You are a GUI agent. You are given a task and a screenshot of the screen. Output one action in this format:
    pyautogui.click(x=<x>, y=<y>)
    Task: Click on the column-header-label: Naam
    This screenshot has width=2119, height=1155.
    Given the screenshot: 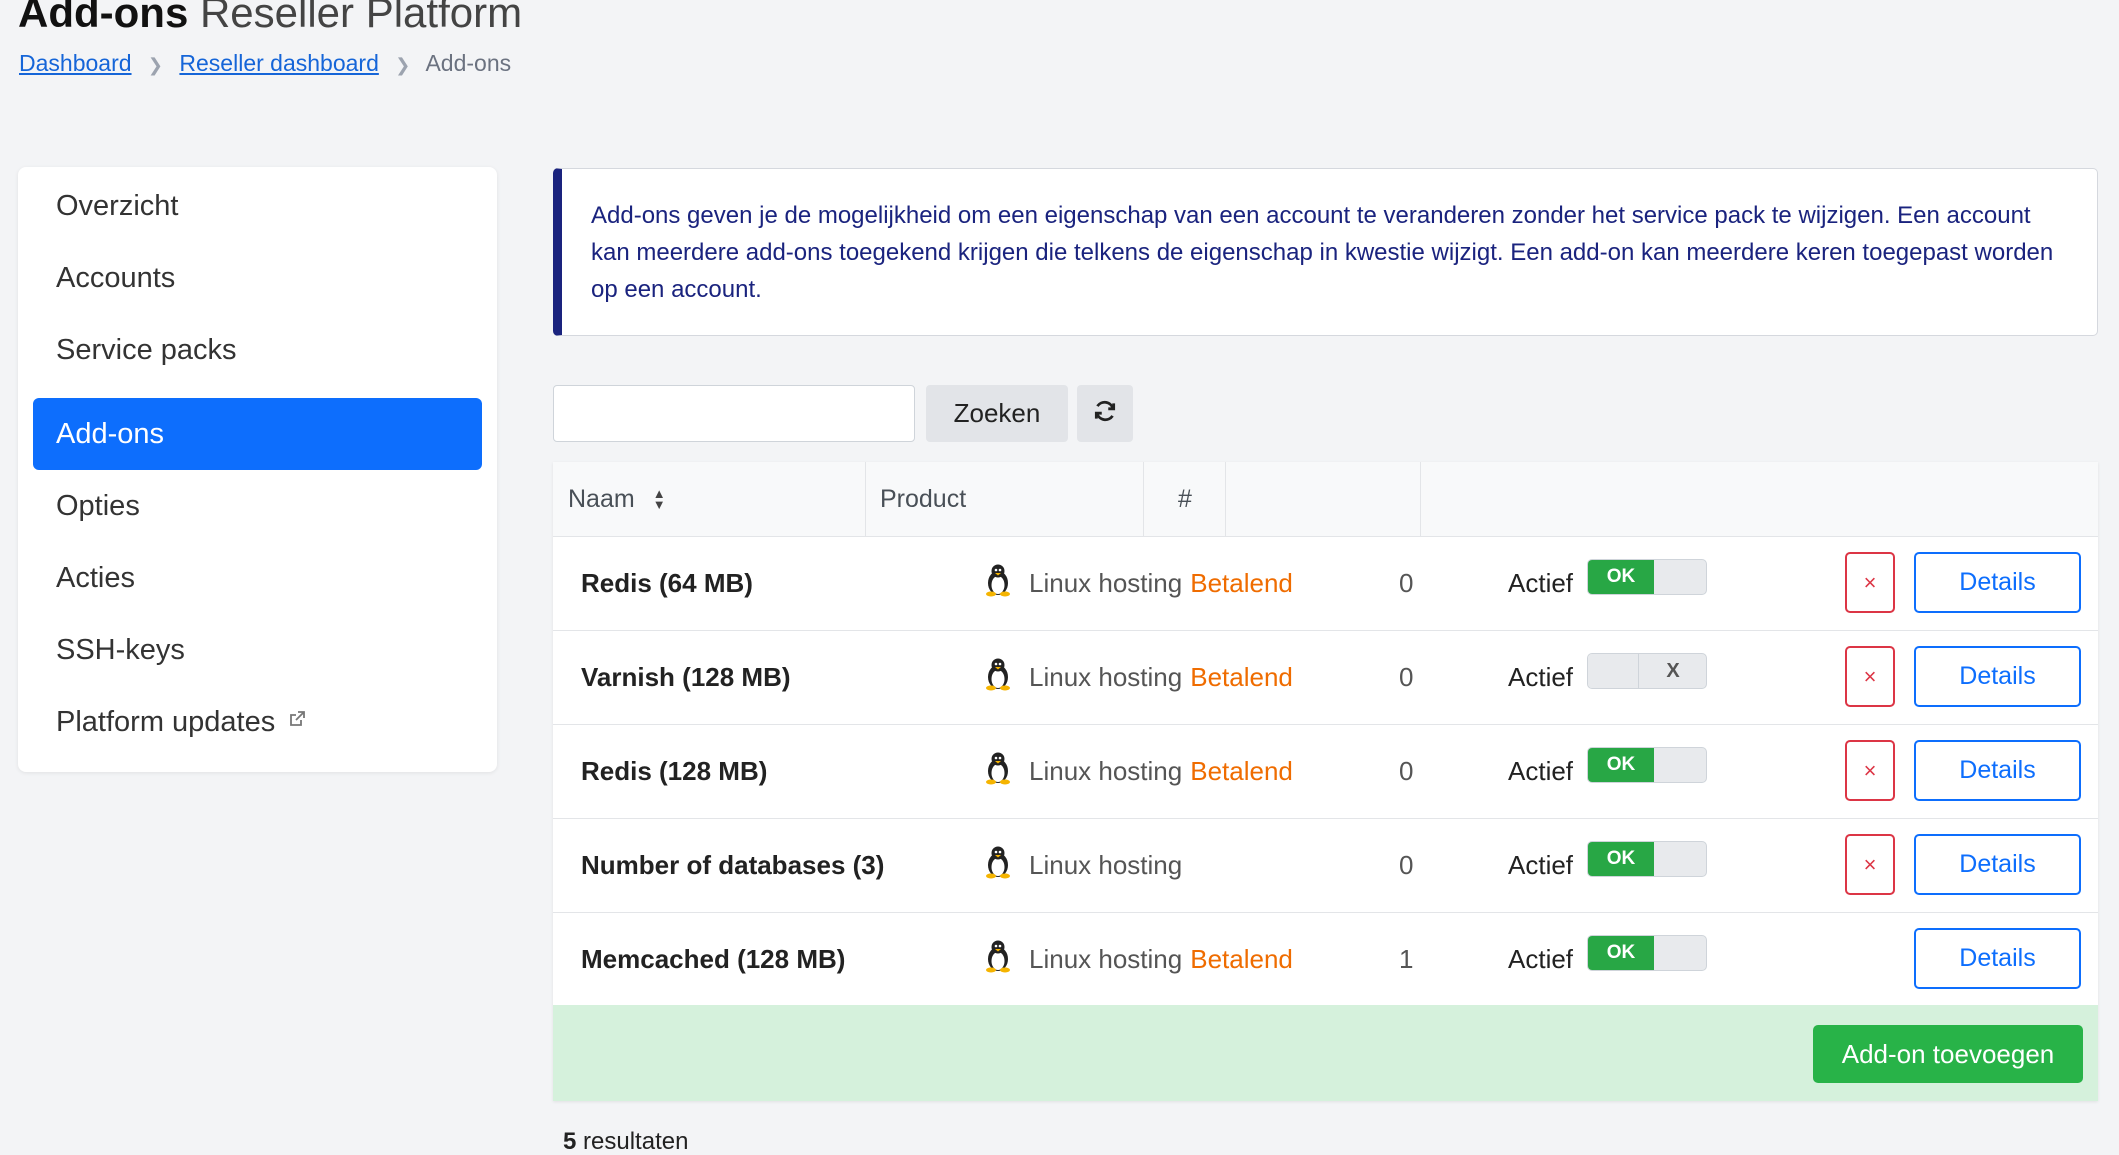 What is the action you would take?
    pyautogui.click(x=601, y=498)
    